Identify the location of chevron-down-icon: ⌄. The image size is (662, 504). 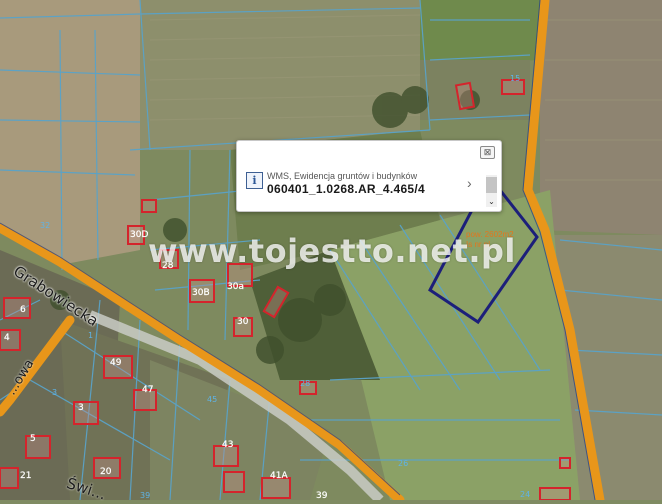
(491, 202).